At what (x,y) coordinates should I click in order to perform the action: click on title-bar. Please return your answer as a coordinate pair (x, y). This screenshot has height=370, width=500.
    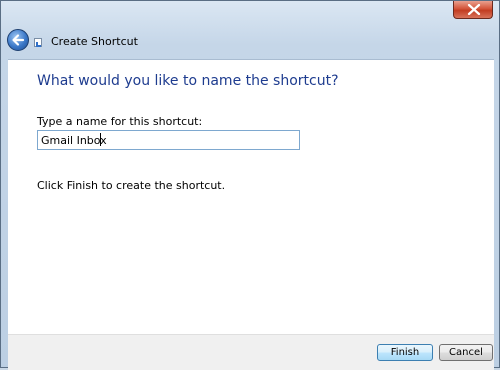
    Looking at the image, I should click on (250, 12).